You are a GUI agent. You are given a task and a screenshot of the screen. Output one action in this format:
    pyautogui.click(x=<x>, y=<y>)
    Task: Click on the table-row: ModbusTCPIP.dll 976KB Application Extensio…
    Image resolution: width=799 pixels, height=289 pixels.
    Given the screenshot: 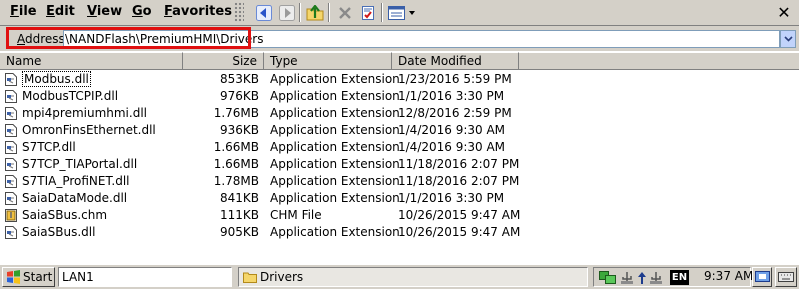 What is the action you would take?
    pyautogui.click(x=399, y=96)
    